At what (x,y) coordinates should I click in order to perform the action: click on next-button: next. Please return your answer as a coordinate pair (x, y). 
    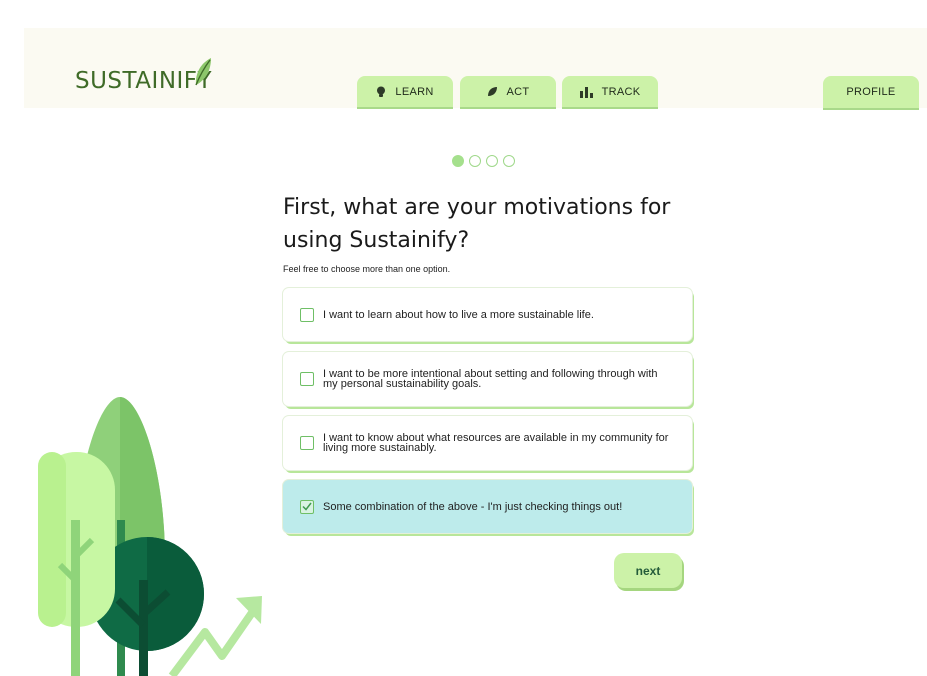
    Looking at the image, I should click on (648, 570).